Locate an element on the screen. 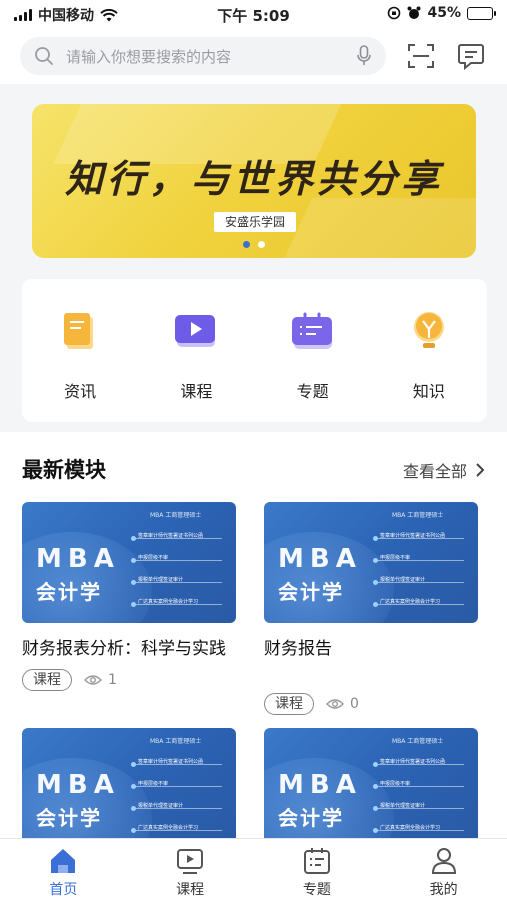 This screenshot has width=507, height=900. home-icon is located at coordinates (63, 861).